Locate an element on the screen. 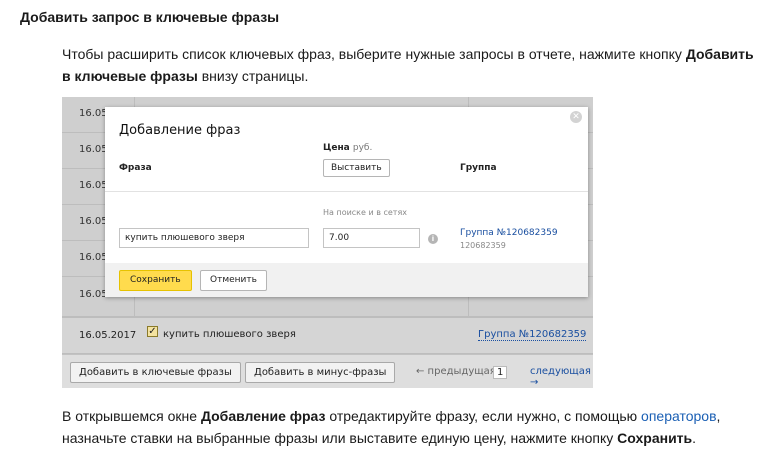 The image size is (769, 458). info-icon: i is located at coordinates (433, 239).